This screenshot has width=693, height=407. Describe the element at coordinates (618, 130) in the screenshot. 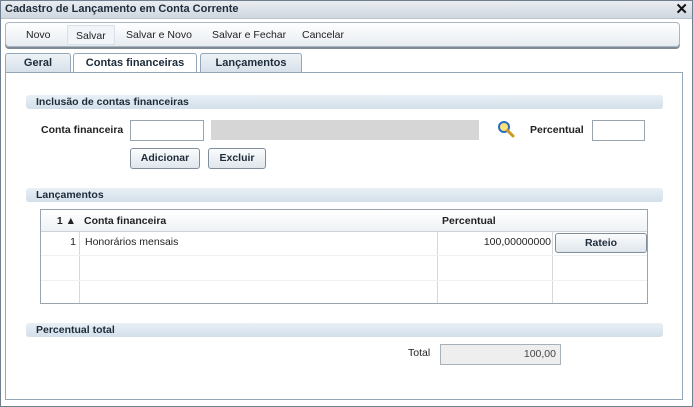

I see `percentual-input` at that location.